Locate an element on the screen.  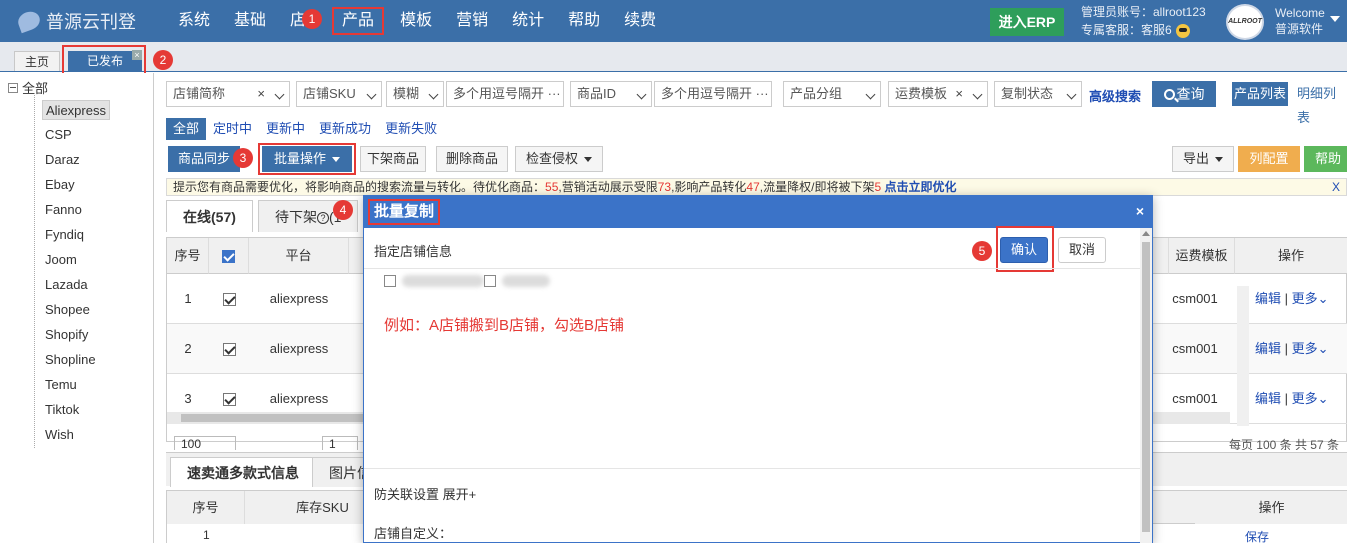
copy-status-select: 复制状态 is located at coordinates (1038, 94).